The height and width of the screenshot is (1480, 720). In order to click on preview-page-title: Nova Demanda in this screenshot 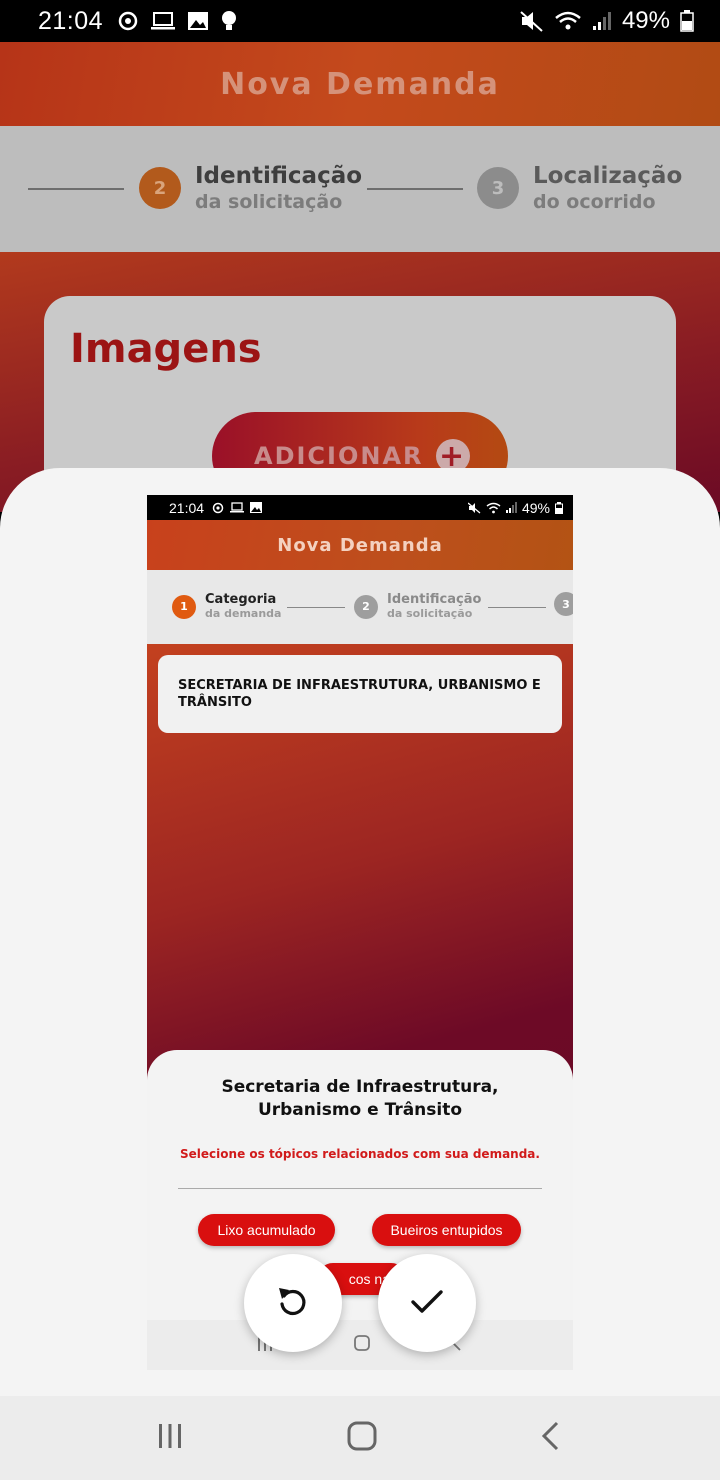, I will do `click(360, 545)`.